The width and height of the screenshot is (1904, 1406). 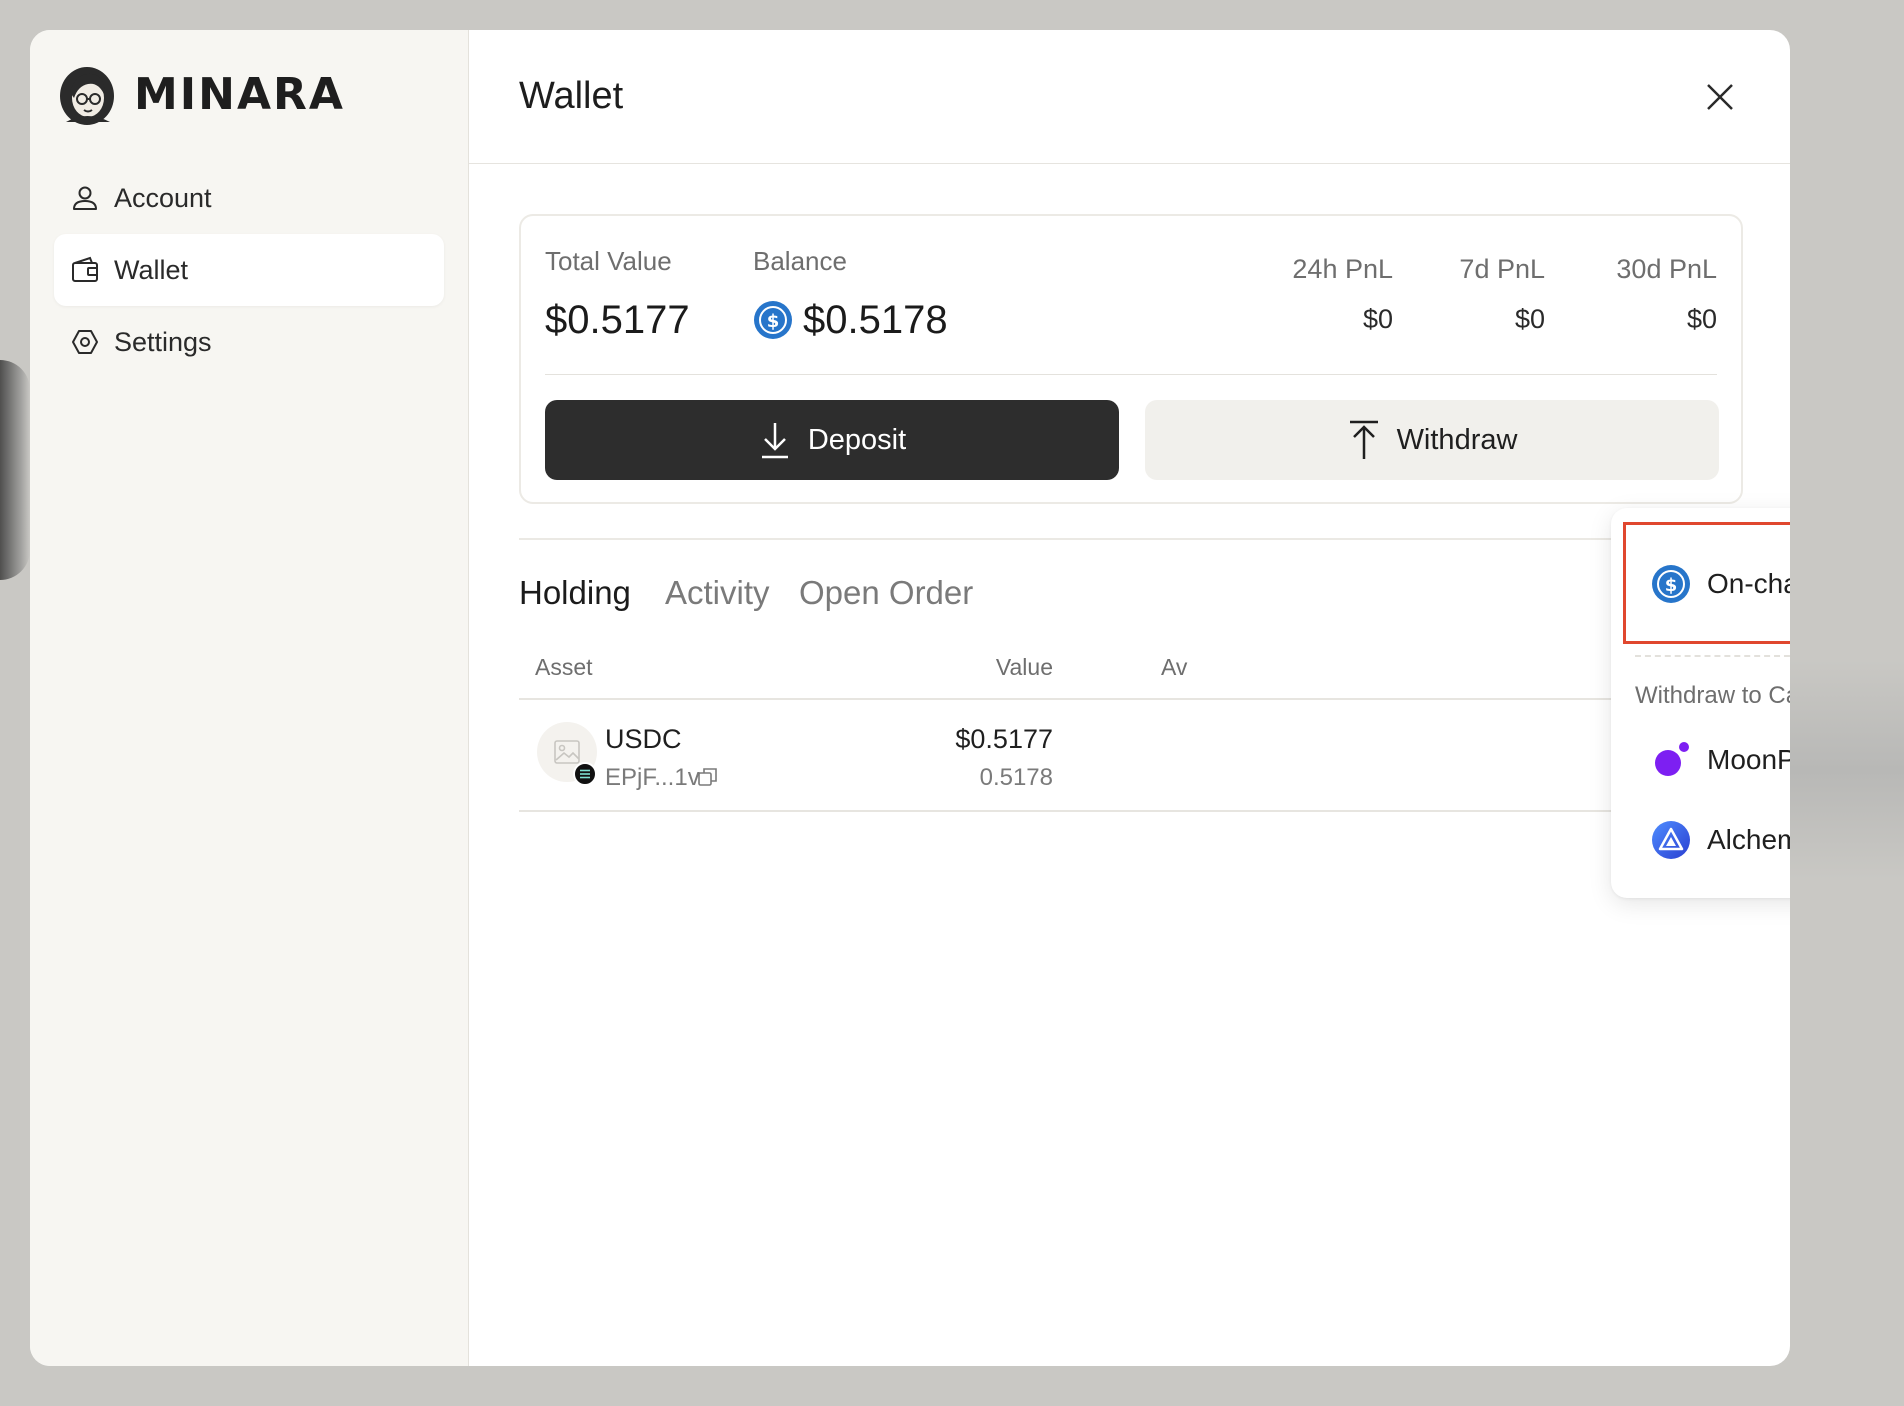 What do you see at coordinates (1363, 439) in the screenshot?
I see `upload-icon` at bounding box center [1363, 439].